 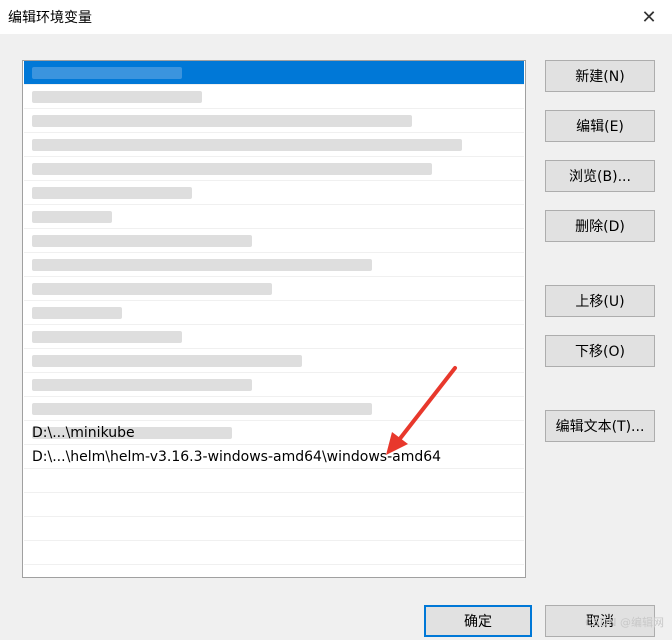 I want to click on new-button: 新建(N), so click(x=600, y=76).